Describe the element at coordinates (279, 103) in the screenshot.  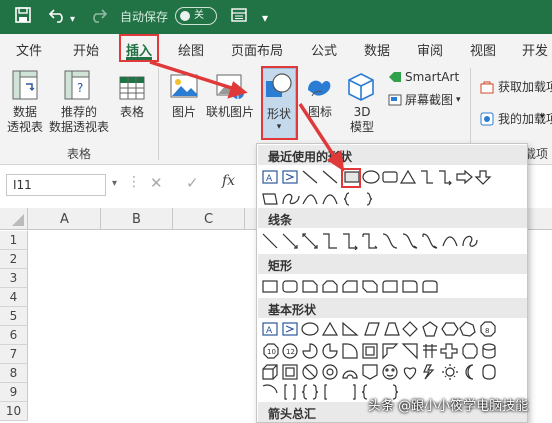
I see `highlight-shapes-button` at that location.